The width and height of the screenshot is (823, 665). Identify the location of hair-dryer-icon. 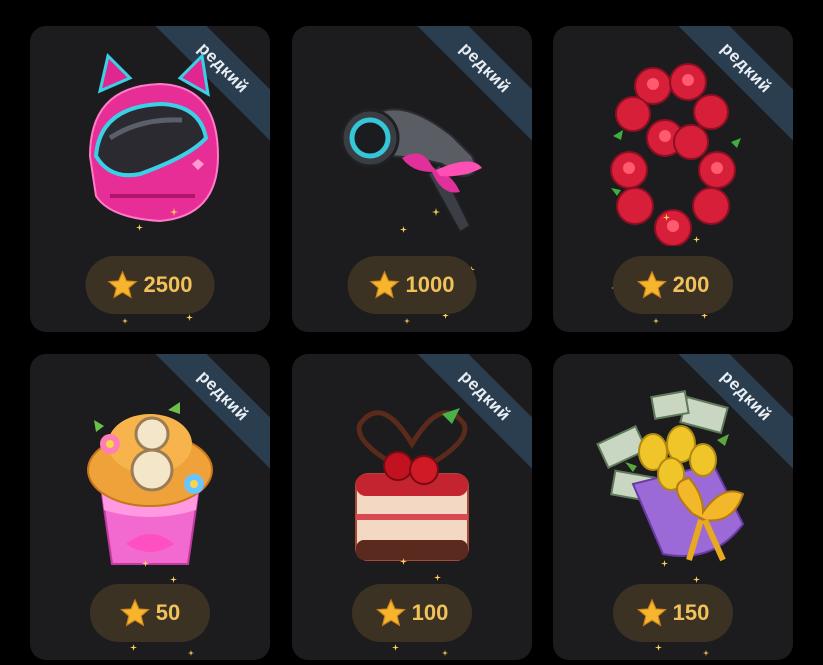
(411, 171).